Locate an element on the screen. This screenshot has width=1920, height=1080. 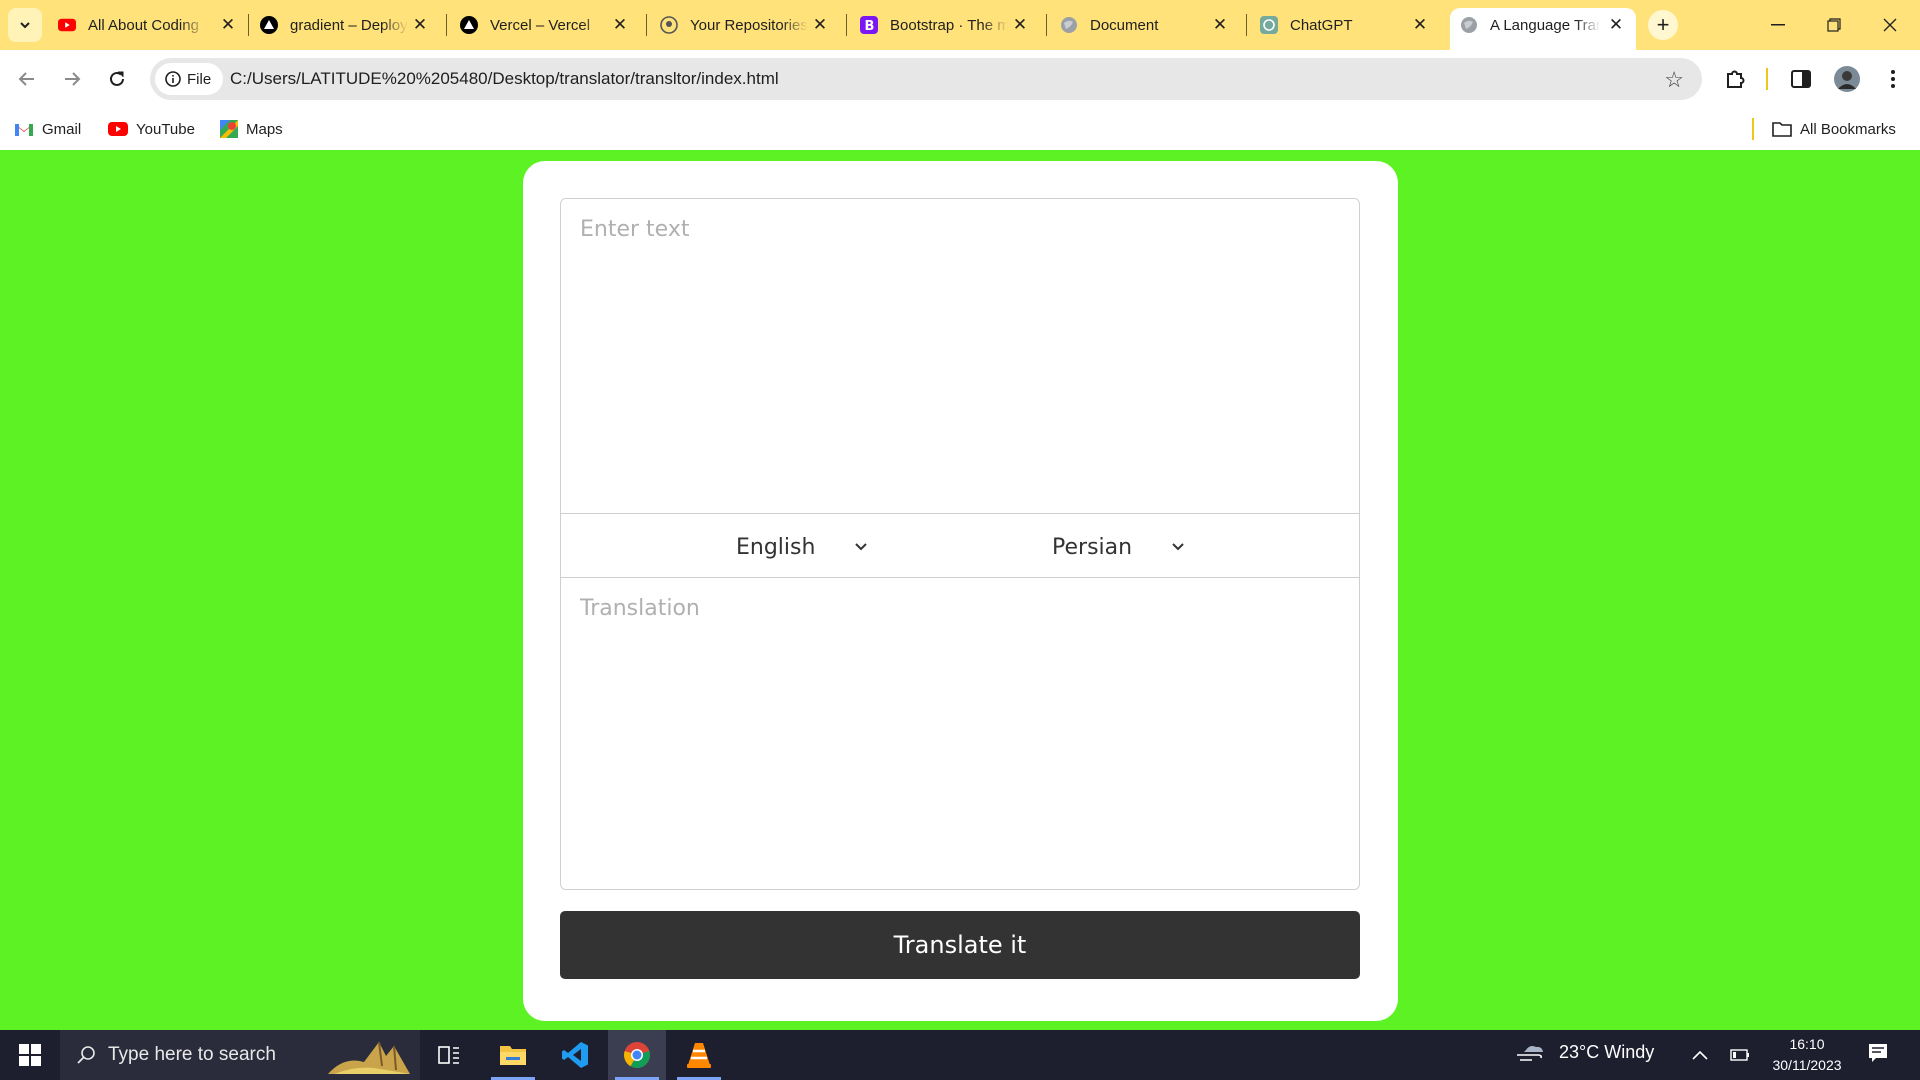
browser-tab: Vercel – Vercel ✕ is located at coordinates (545, 25).